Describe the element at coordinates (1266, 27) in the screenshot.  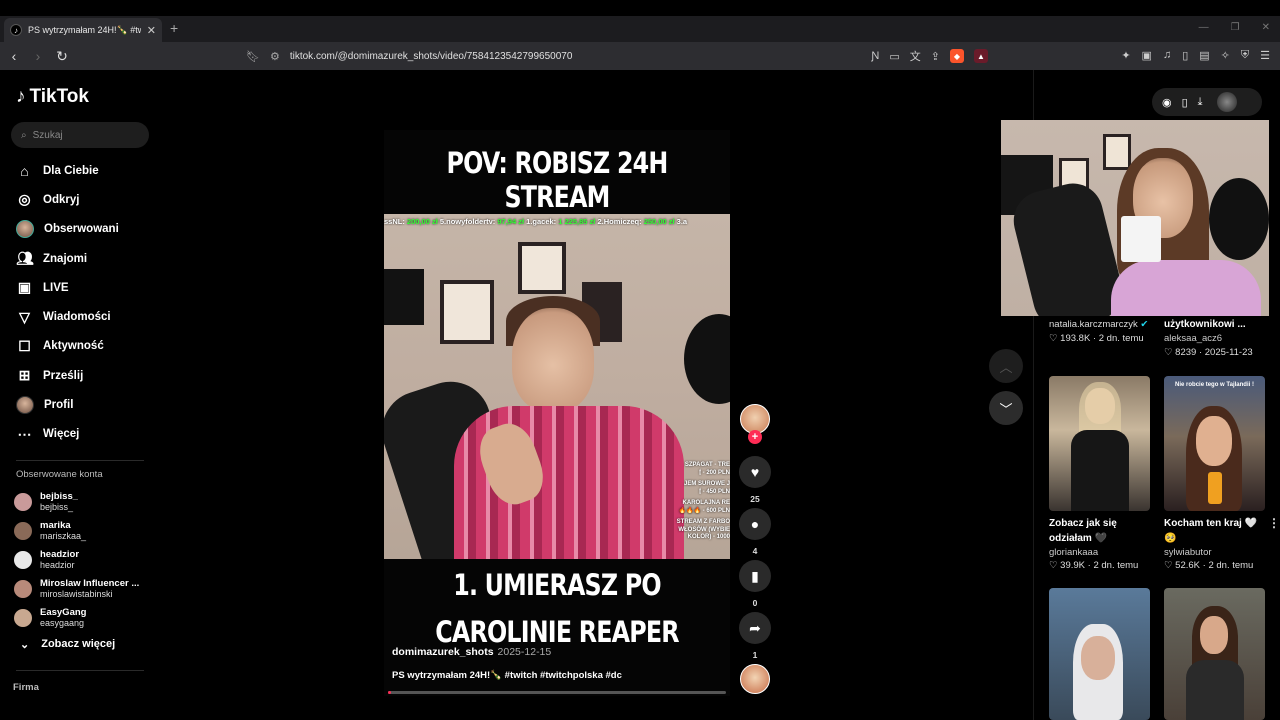
I see `close-window-icon: ✕` at that location.